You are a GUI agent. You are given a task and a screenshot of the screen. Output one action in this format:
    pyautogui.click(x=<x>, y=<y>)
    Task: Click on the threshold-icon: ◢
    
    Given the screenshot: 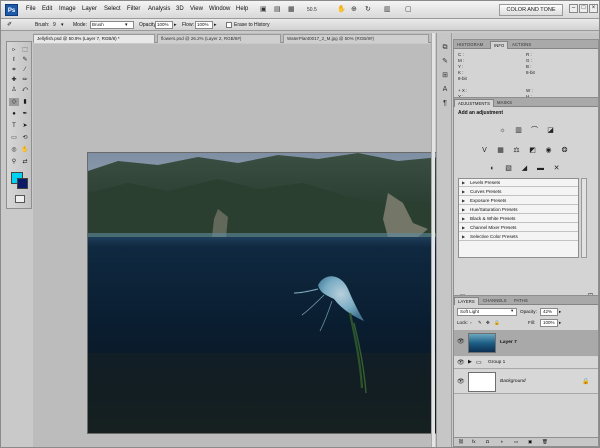 What is the action you would take?
    pyautogui.click(x=524, y=168)
    